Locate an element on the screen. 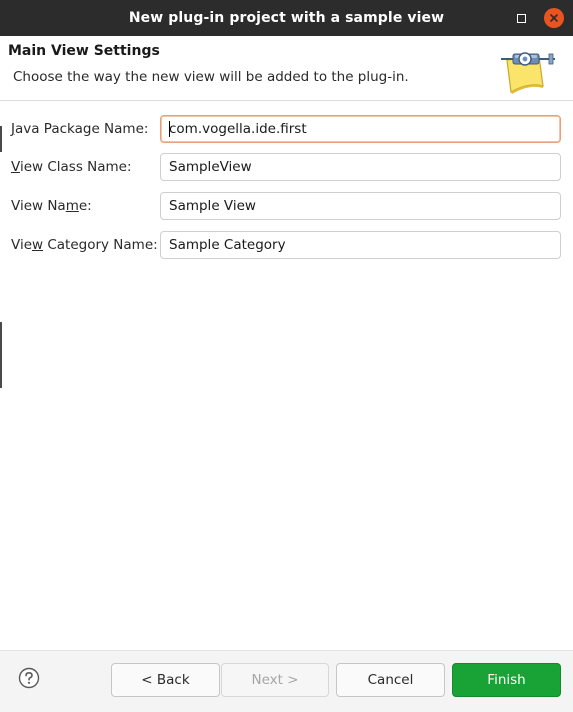 The image size is (573, 712). java-package-input: com.vogella.ide.first is located at coordinates (360, 129).